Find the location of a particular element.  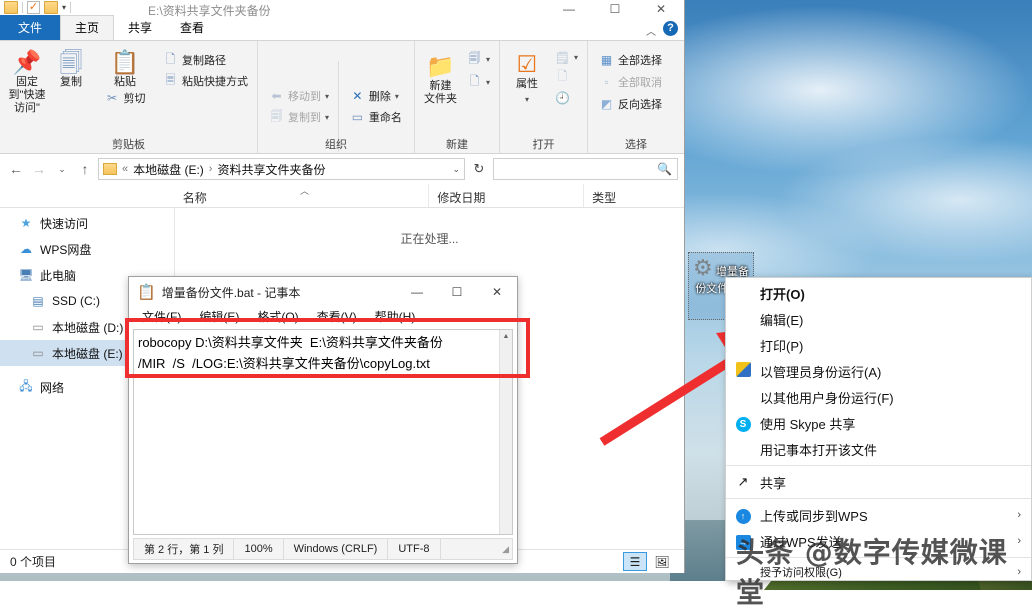

cut-button: ✂ 剪切 is located at coordinates (125, 98).